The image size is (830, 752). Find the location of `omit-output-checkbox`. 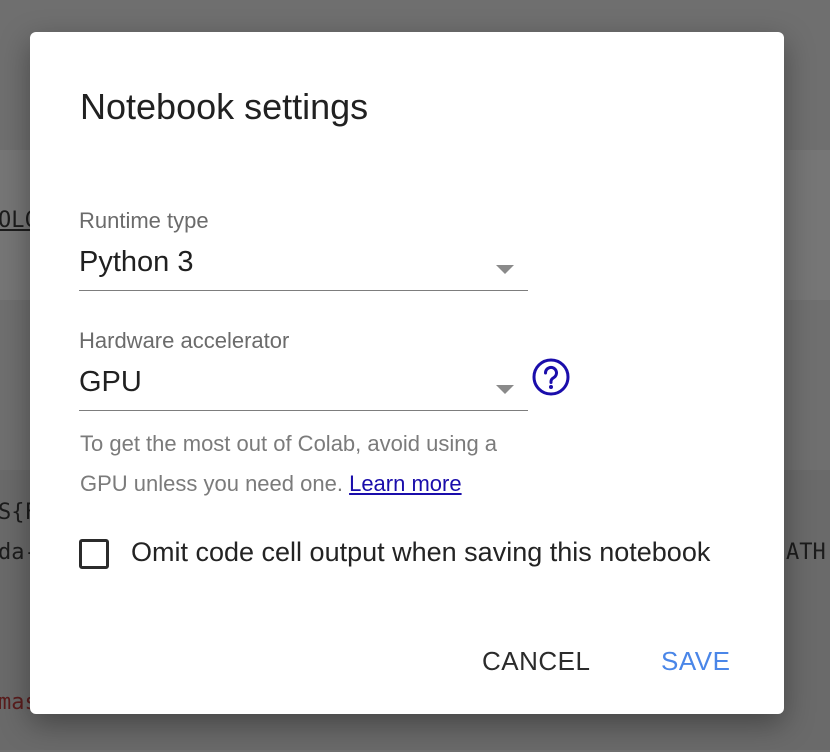

omit-output-checkbox is located at coordinates (94, 554).